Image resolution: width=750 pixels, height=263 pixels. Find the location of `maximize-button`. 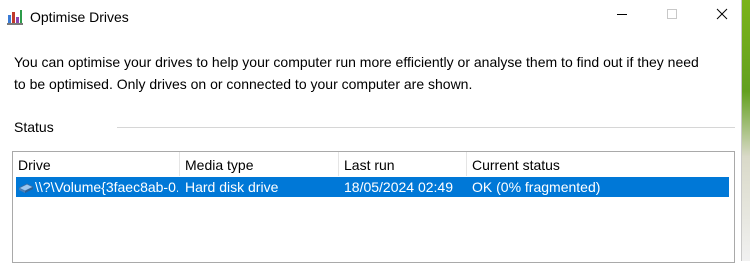

maximize-button is located at coordinates (672, 16).